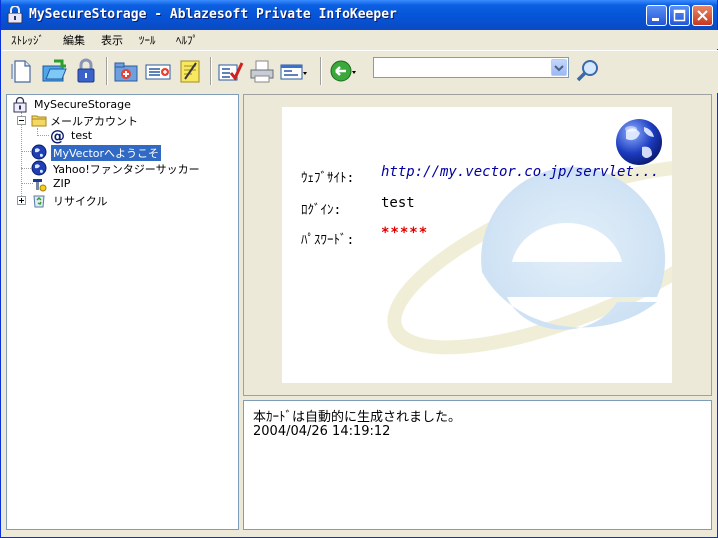 The height and width of the screenshot is (538, 718). What do you see at coordinates (405, 233) in the screenshot?
I see `password-value: *****` at bounding box center [405, 233].